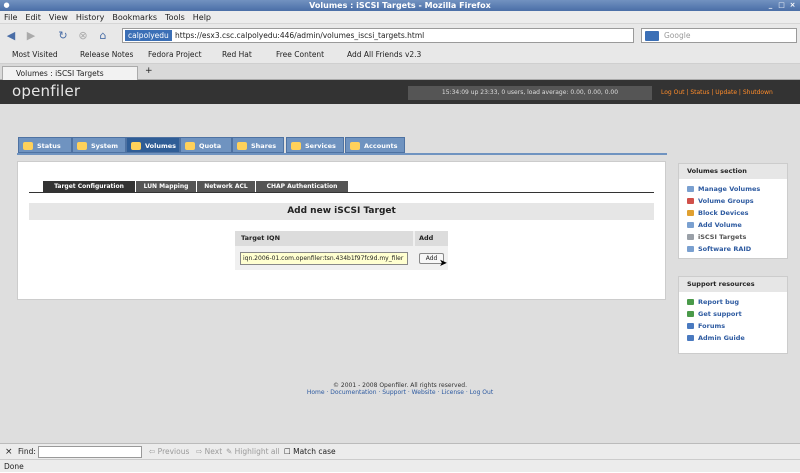 The width and height of the screenshot is (800, 473). I want to click on menu-tools: Tools, so click(175, 17).